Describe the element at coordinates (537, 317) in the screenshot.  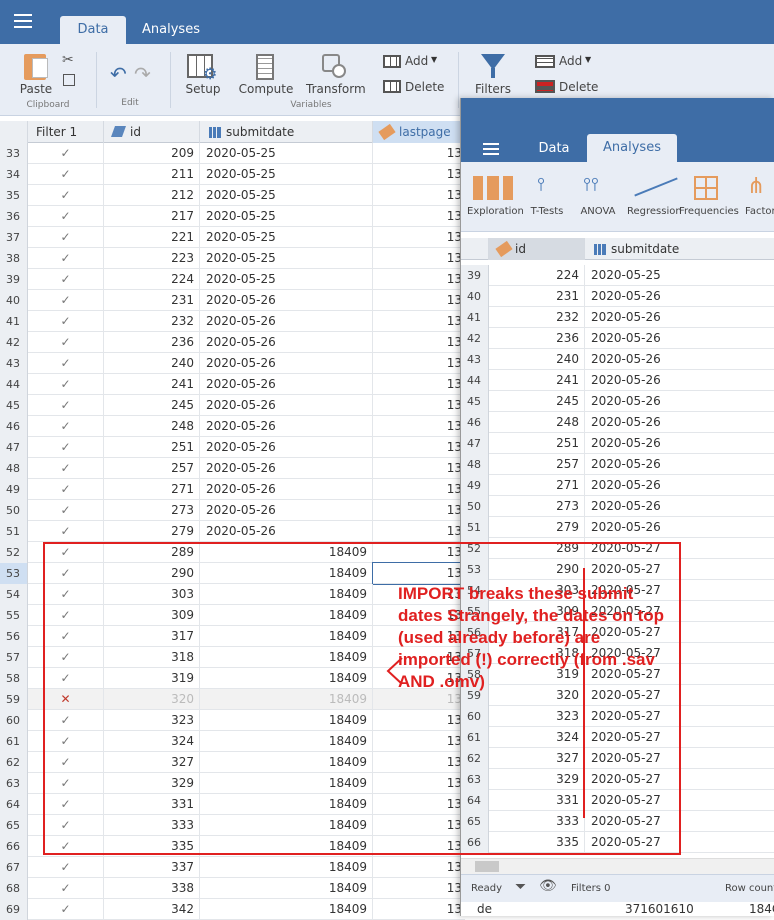
I see `id-cell: 232` at that location.